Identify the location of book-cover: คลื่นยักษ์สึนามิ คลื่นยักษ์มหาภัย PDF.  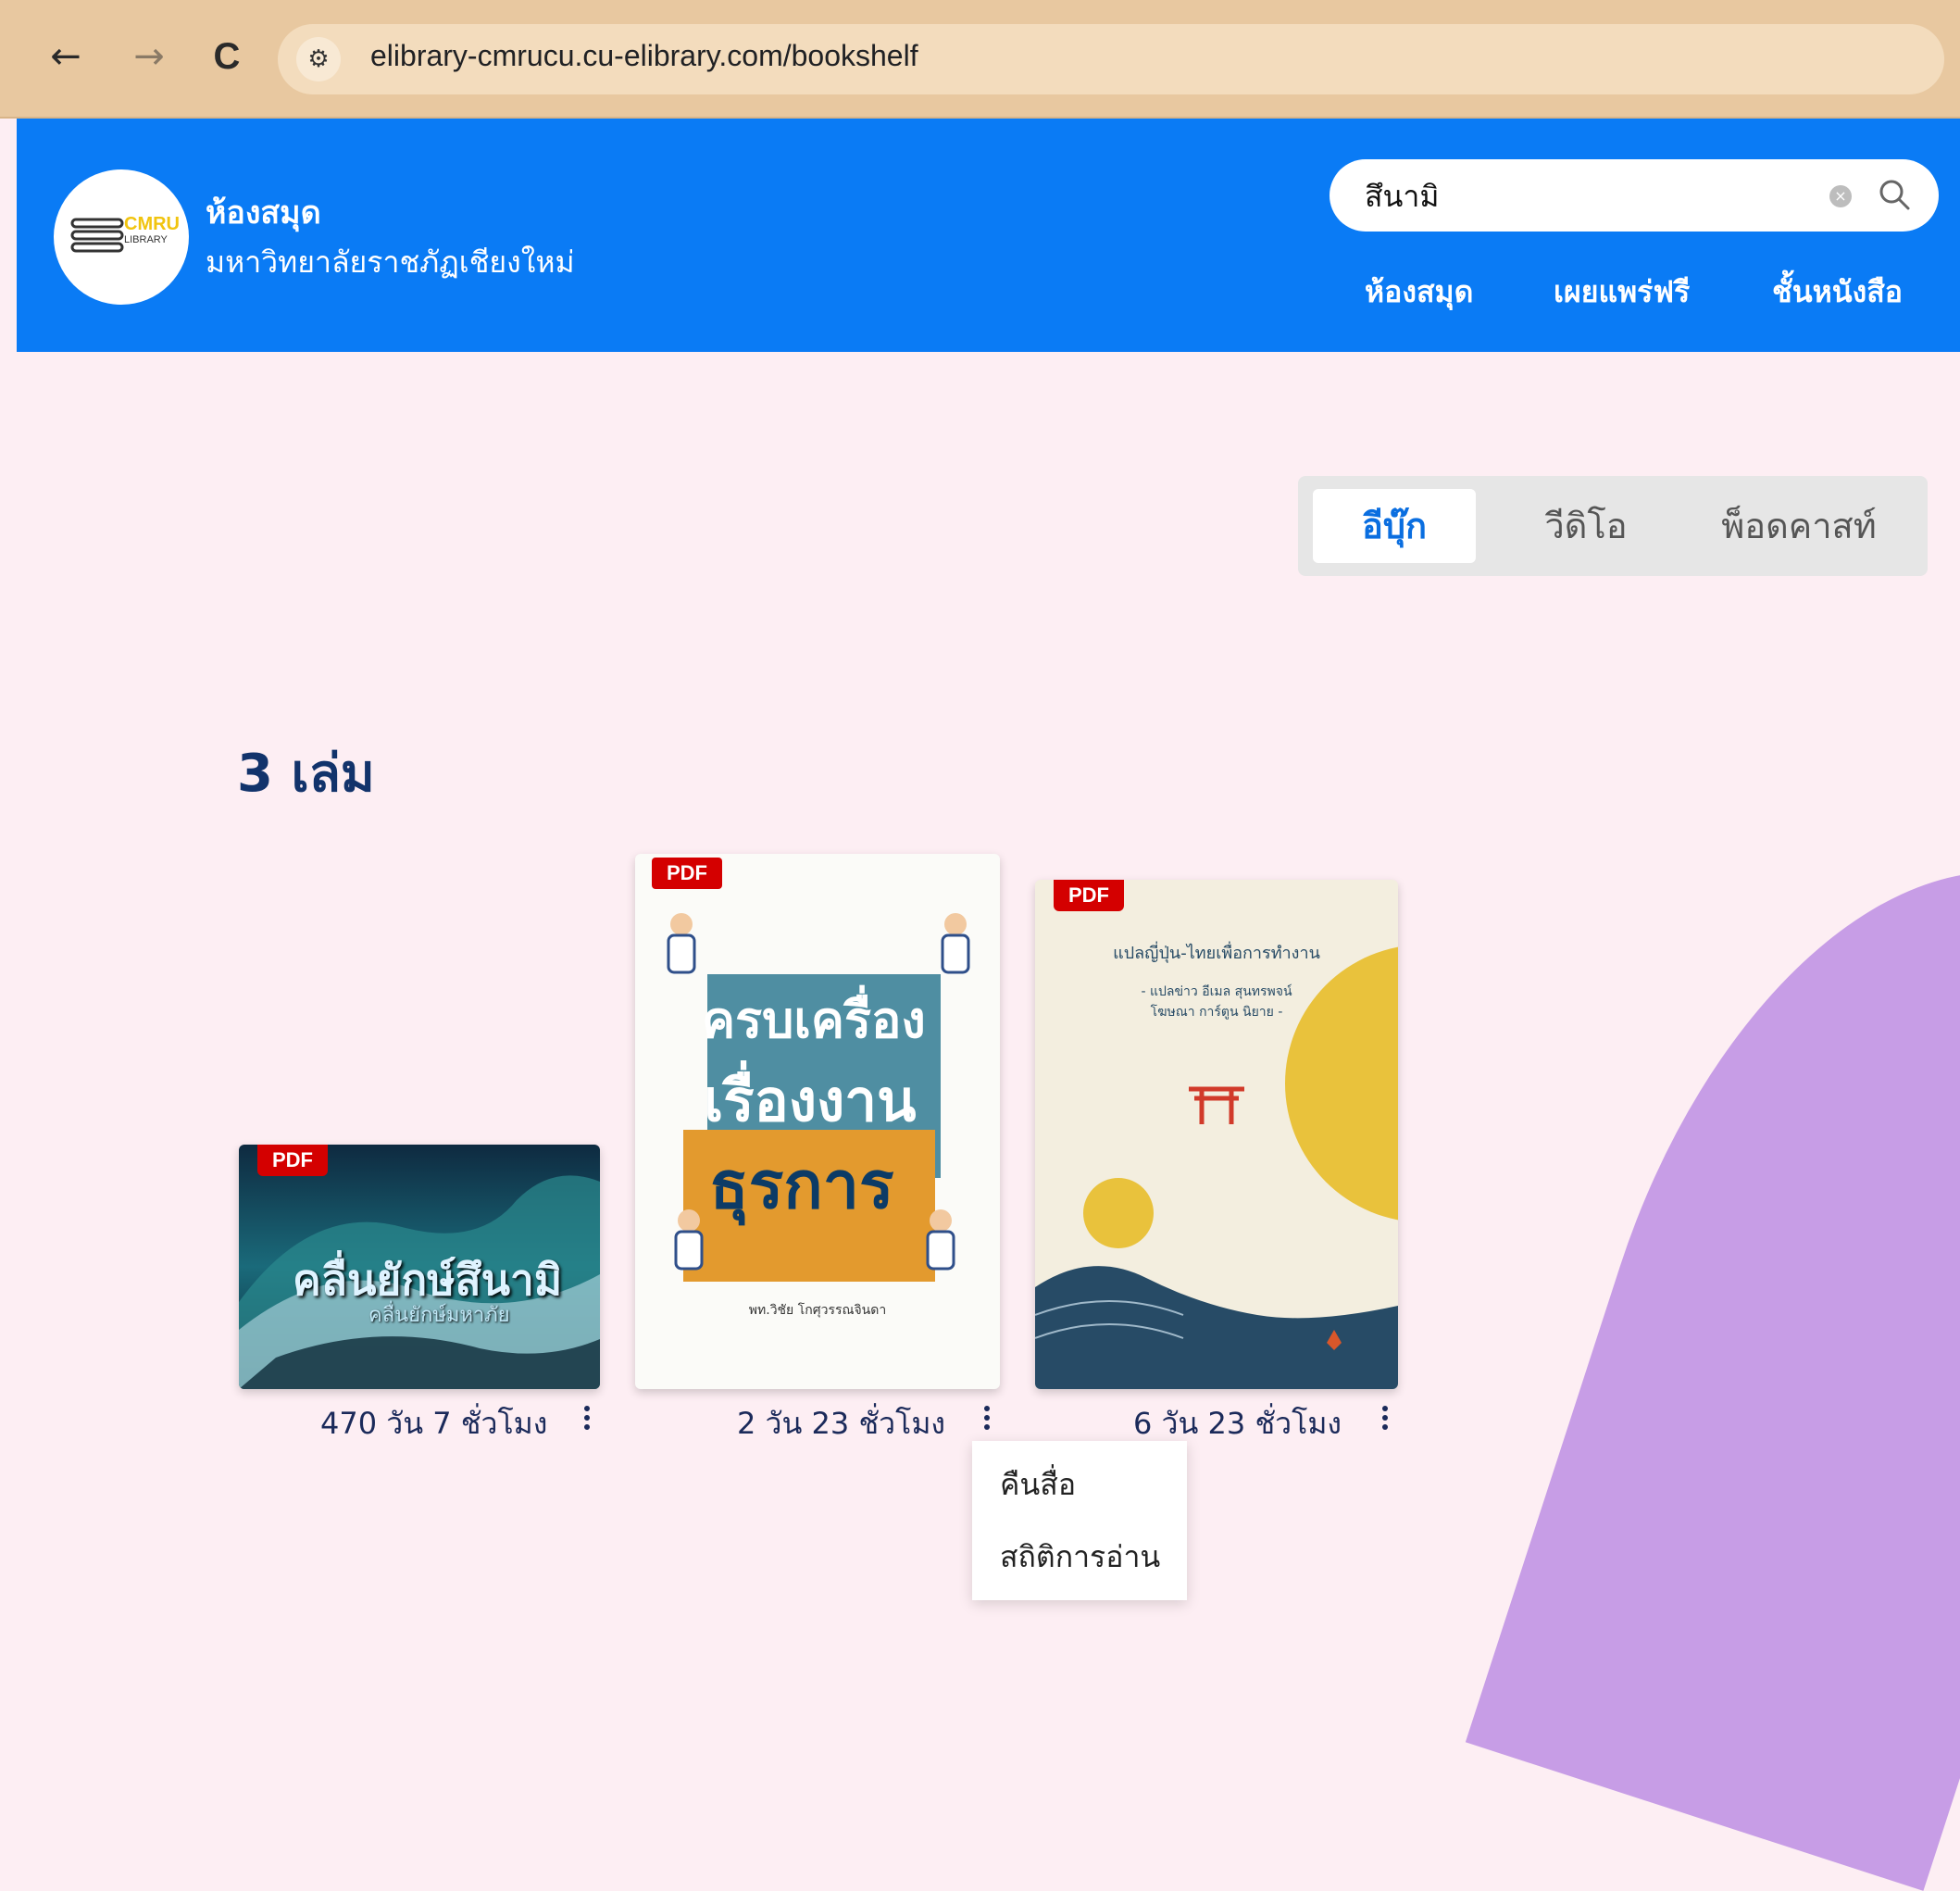
(419, 1267).